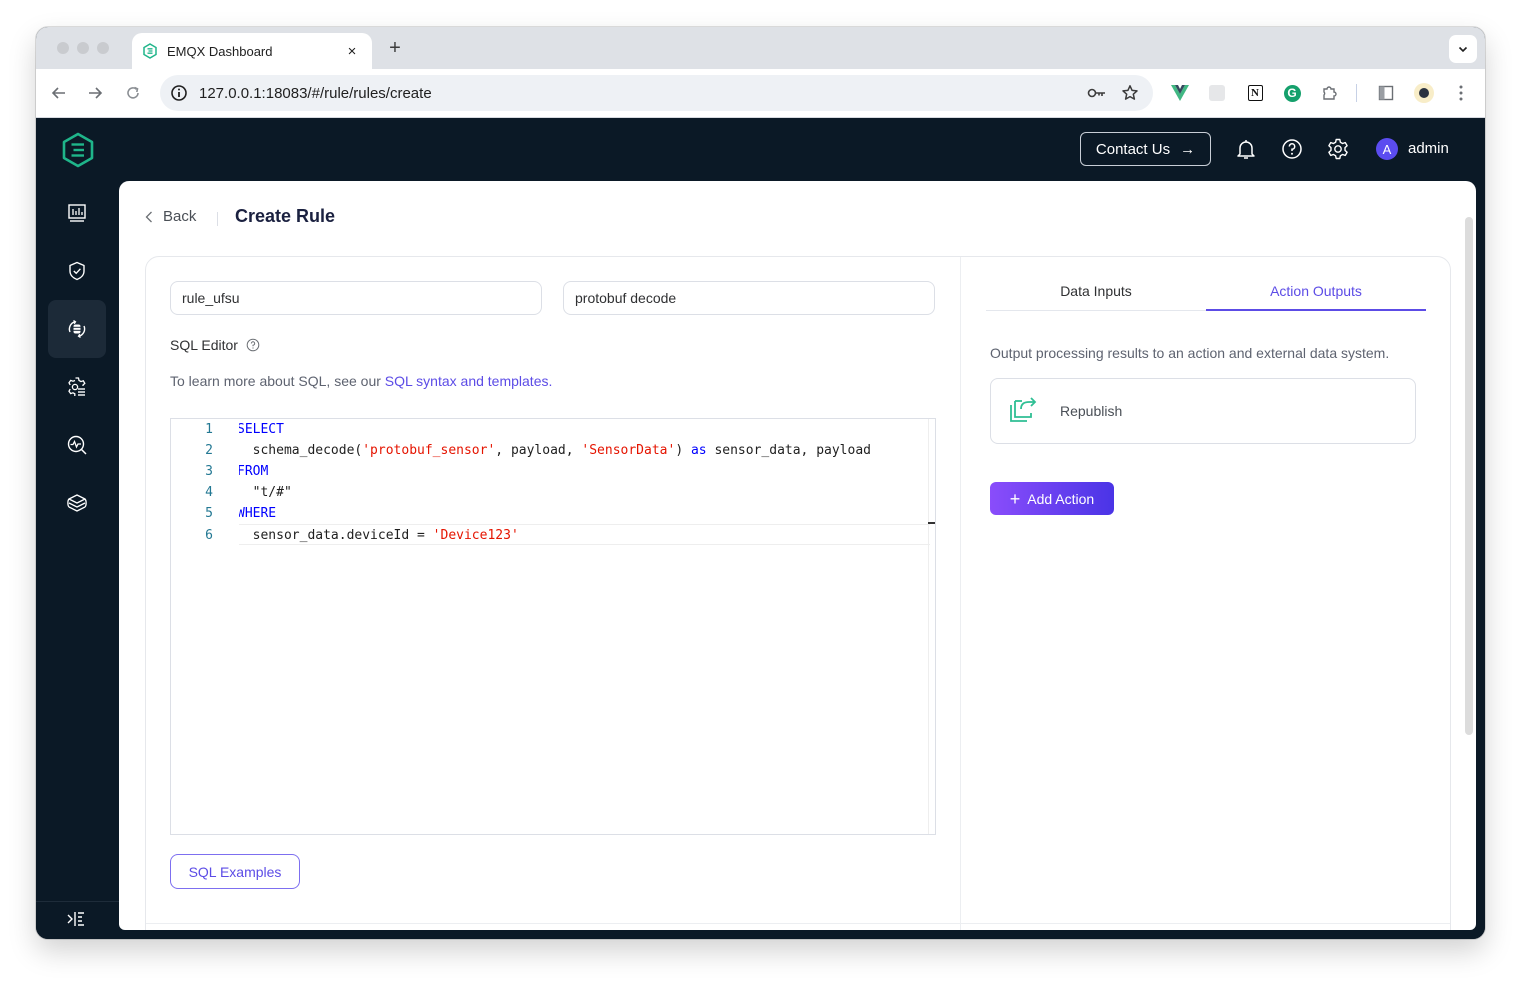  What do you see at coordinates (683, 450) in the screenshot?
I see `sql-token: )` at bounding box center [683, 450].